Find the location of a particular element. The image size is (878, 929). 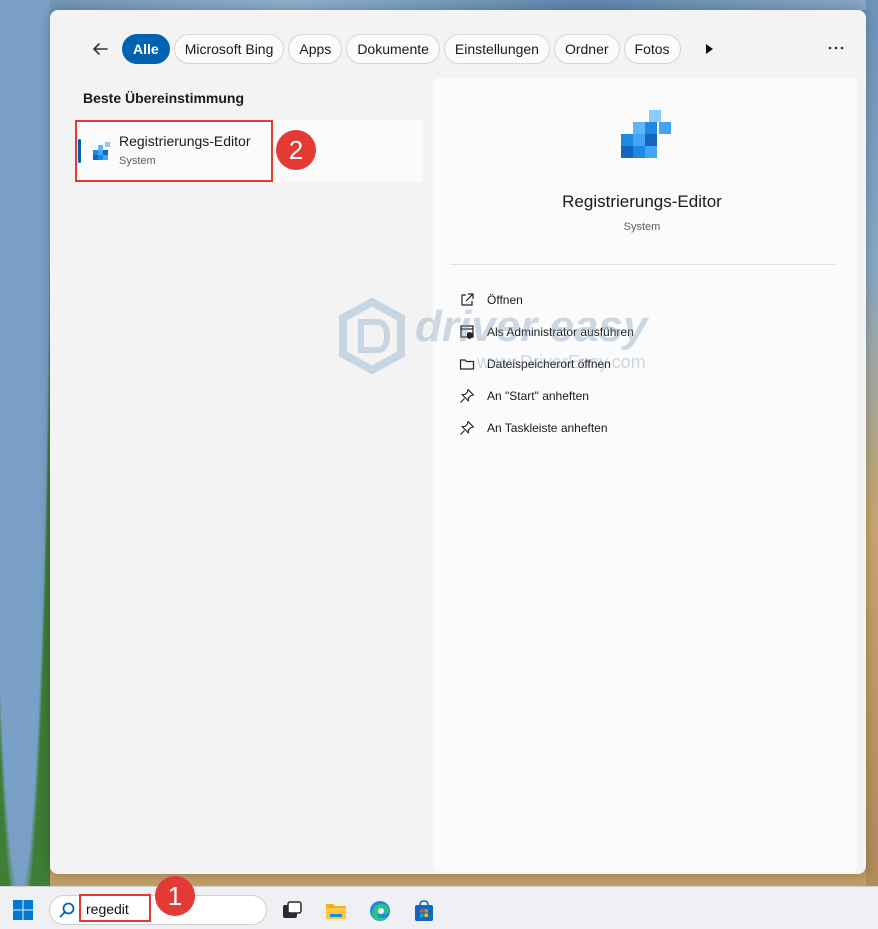

file-explorer-icon is located at coordinates (336, 911).